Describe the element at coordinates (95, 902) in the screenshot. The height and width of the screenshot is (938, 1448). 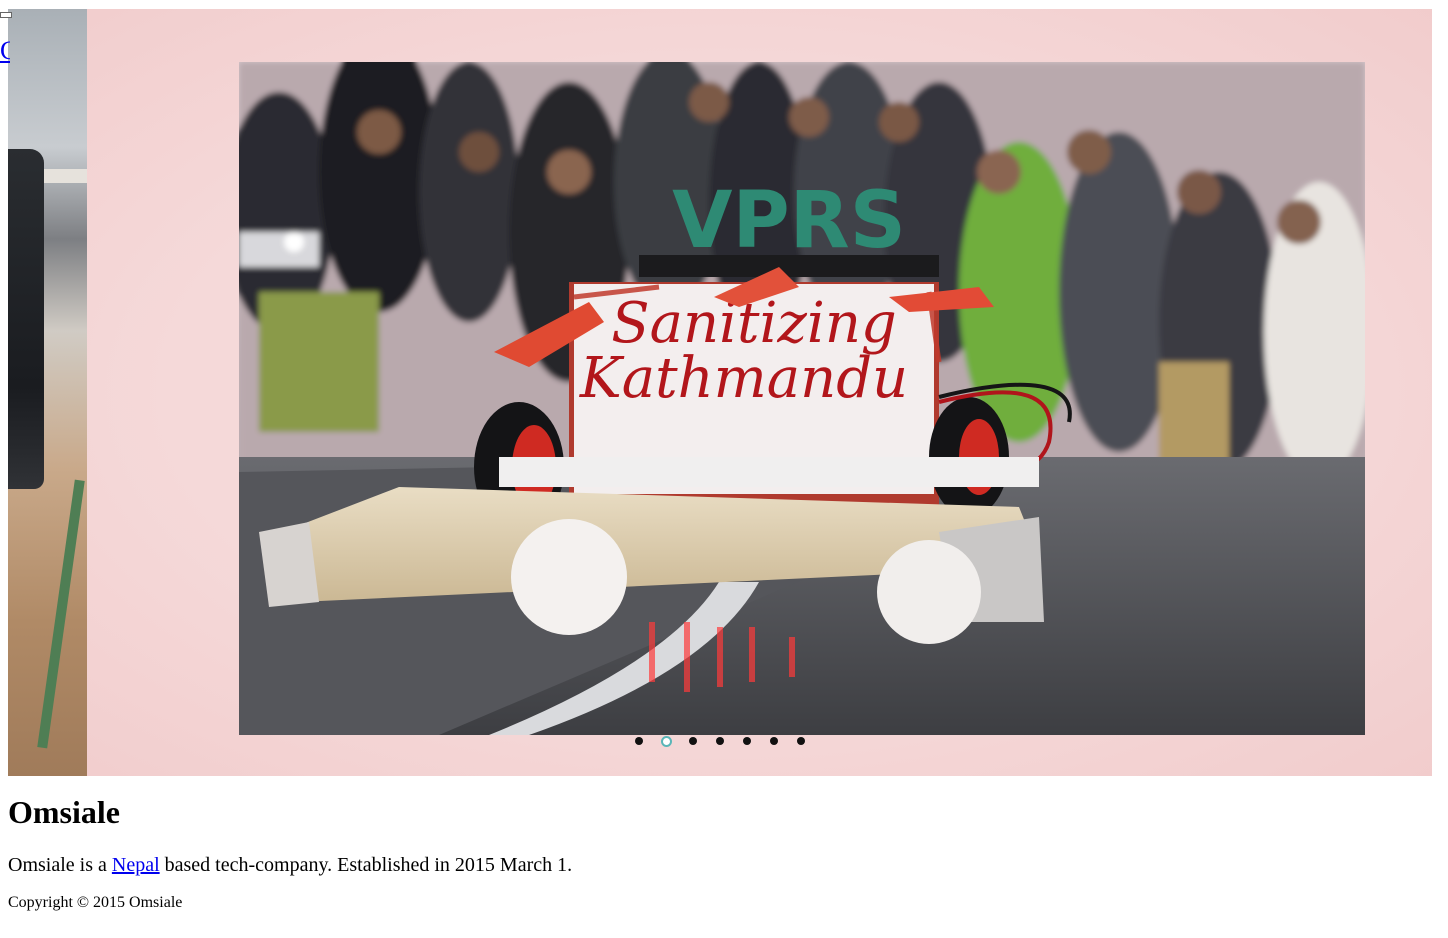
I see `copyright-text: Copyright © 2015 Omsiale` at that location.